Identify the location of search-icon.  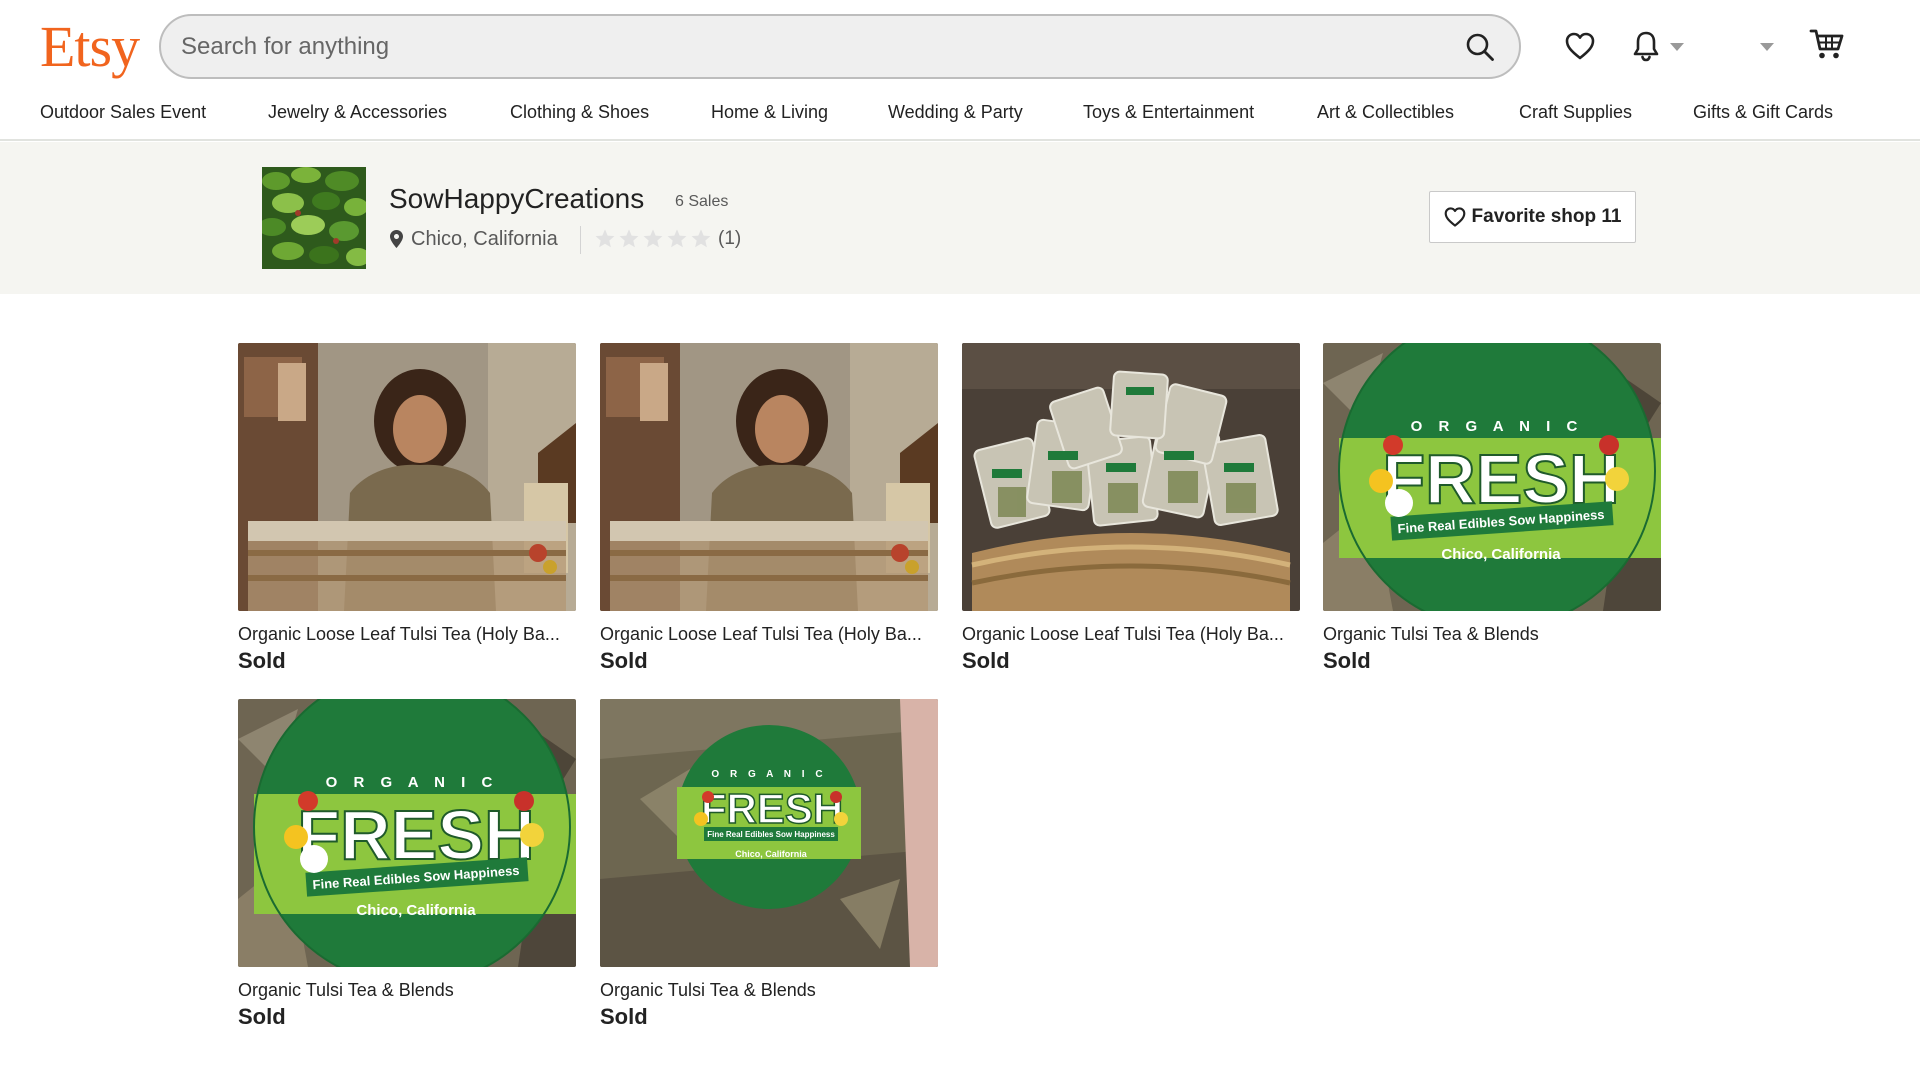
(1480, 47).